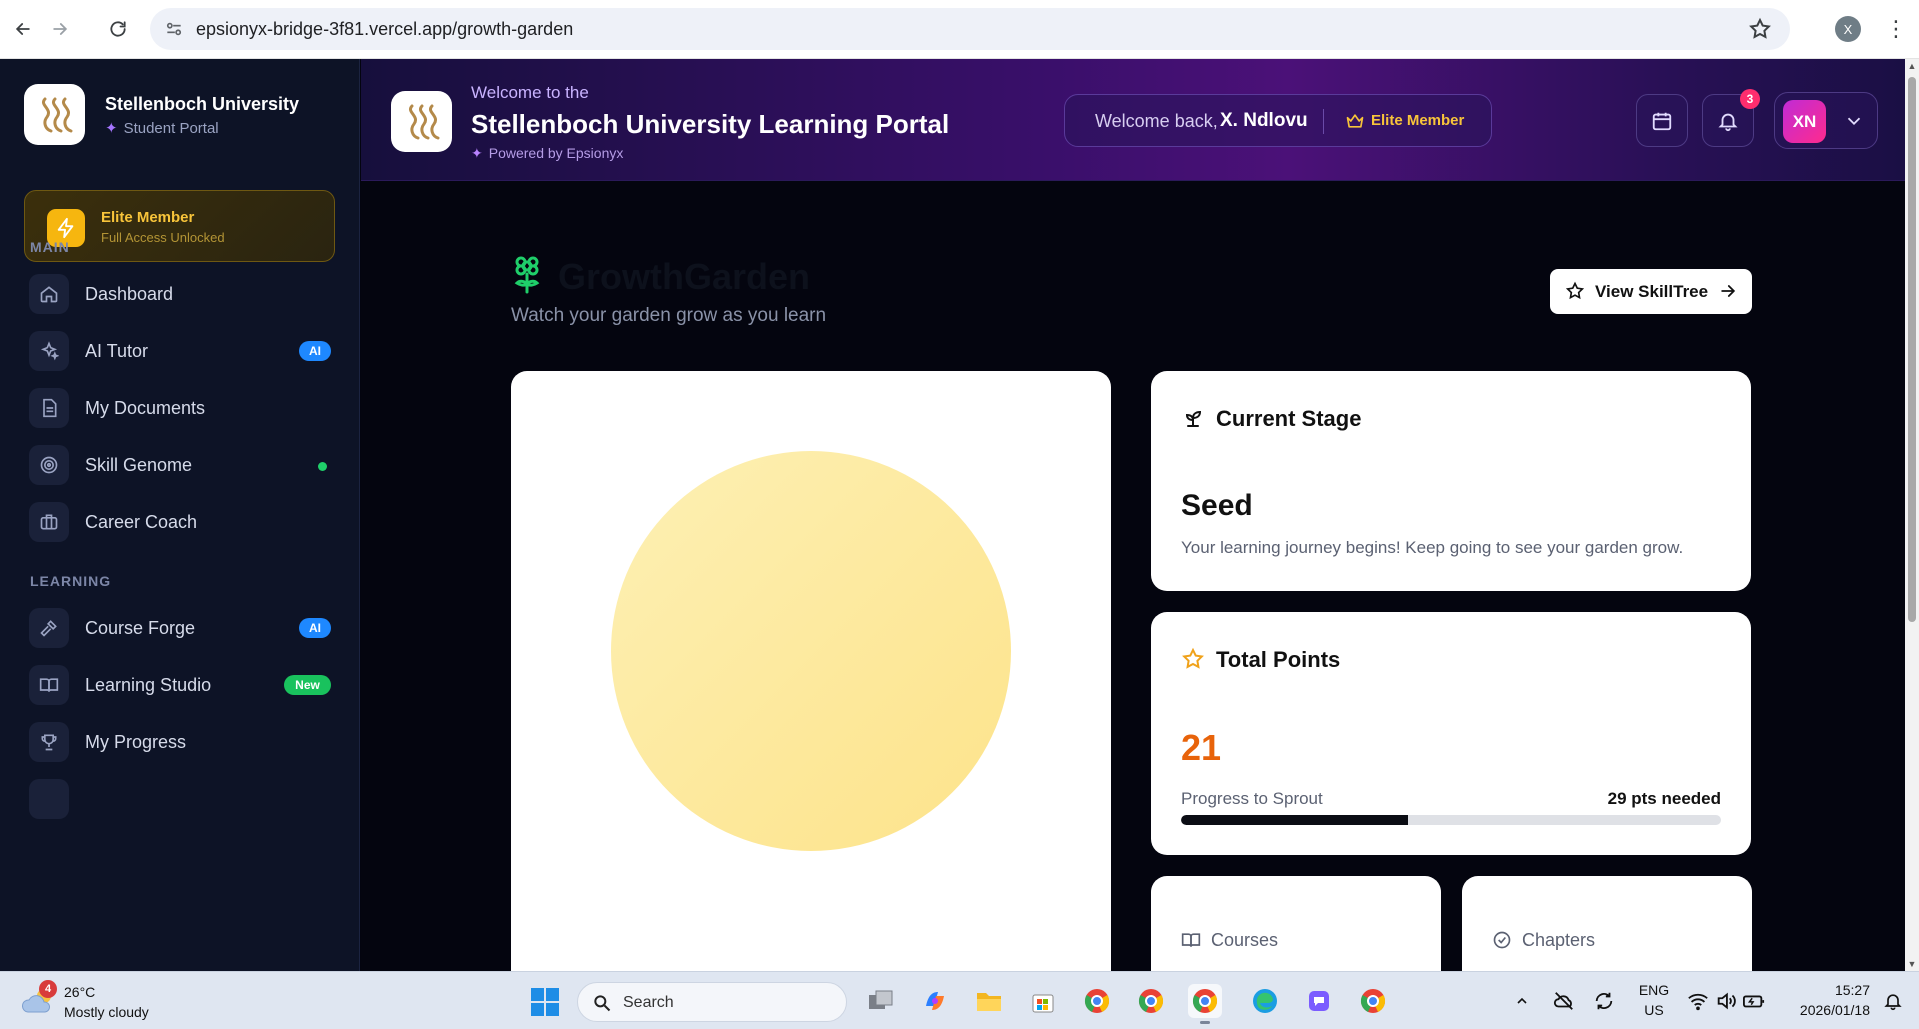  I want to click on powered-text: Powered by Epsionyx, so click(556, 153).